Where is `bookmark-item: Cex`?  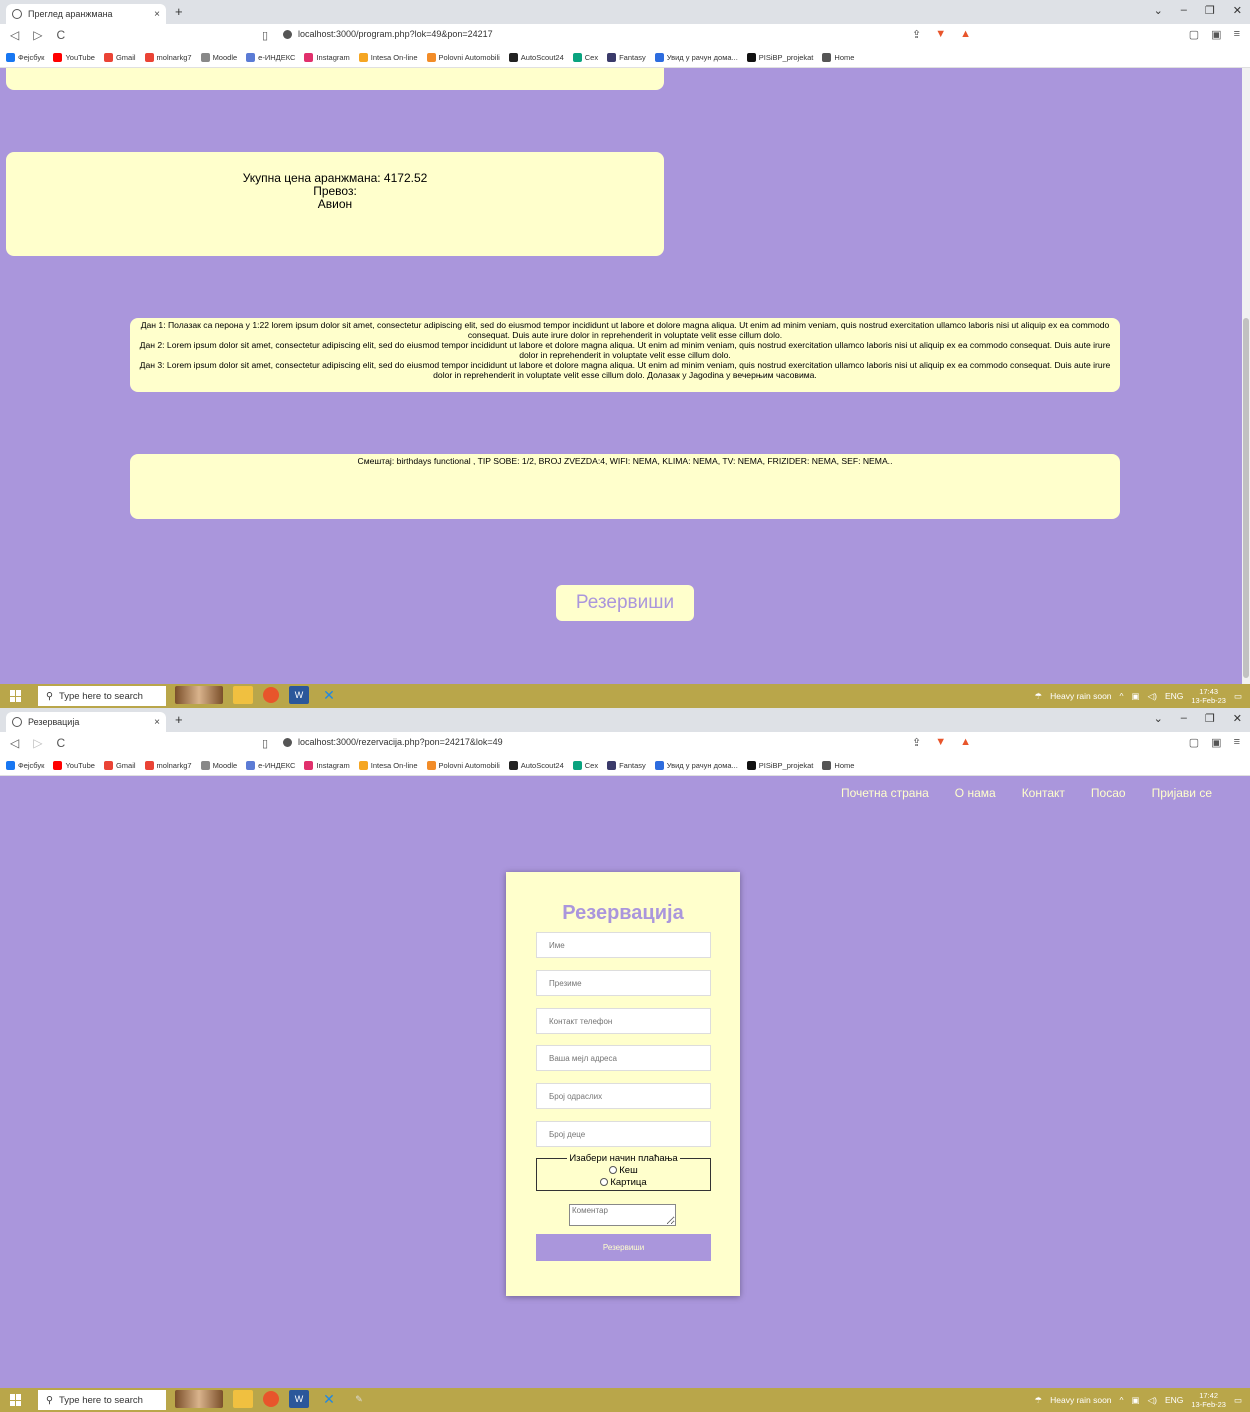
bookmark-item: Cex is located at coordinates (585, 57).